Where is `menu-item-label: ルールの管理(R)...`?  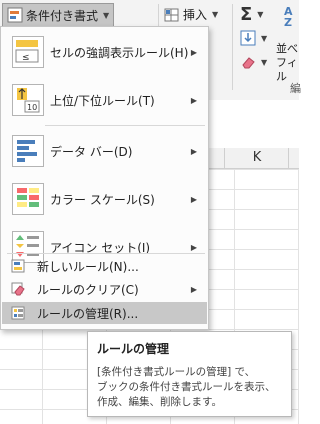
menu-item-label: ルールの管理(R)... is located at coordinates (88, 313).